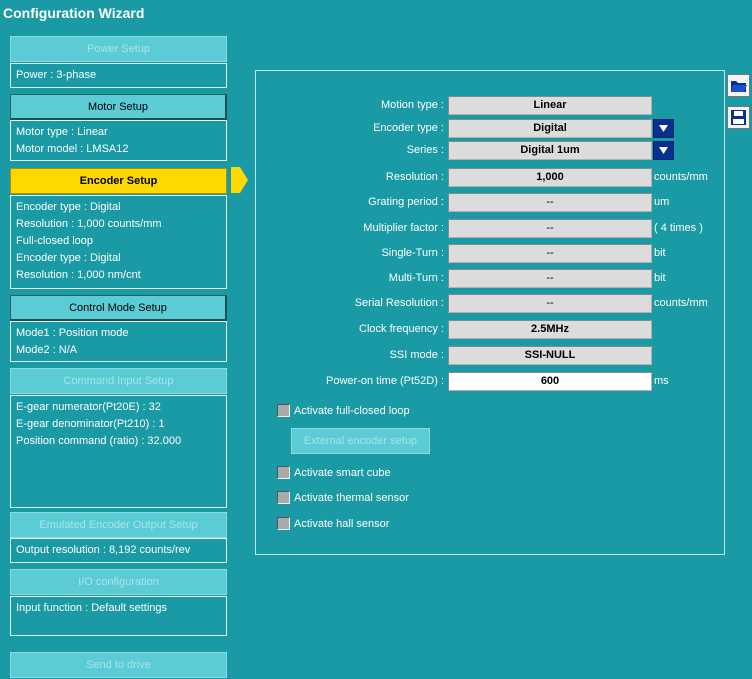  Describe the element at coordinates (403, 228) in the screenshot. I see `multiplier-factor-label: Multiplier factor :` at that location.